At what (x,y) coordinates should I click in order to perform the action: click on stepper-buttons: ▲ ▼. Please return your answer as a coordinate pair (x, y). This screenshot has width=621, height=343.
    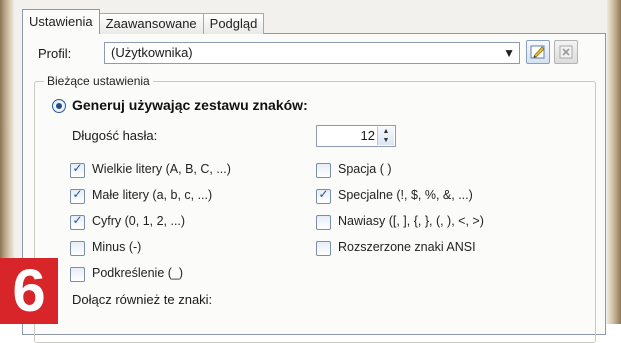
    Looking at the image, I should click on (385, 136).